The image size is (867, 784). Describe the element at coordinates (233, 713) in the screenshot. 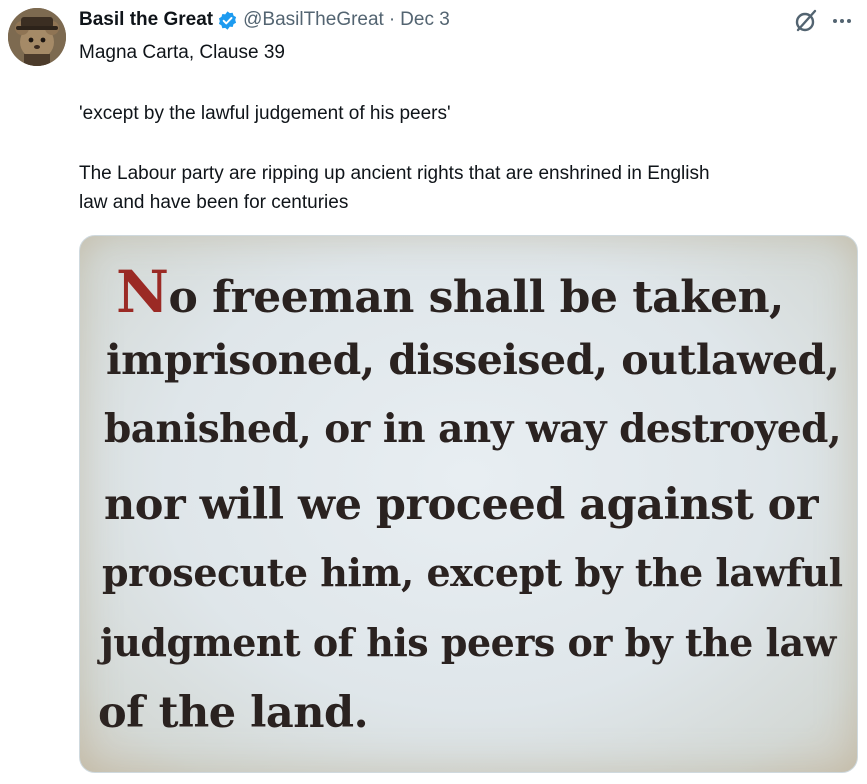

I see `image-text-line-7: of the land.` at that location.